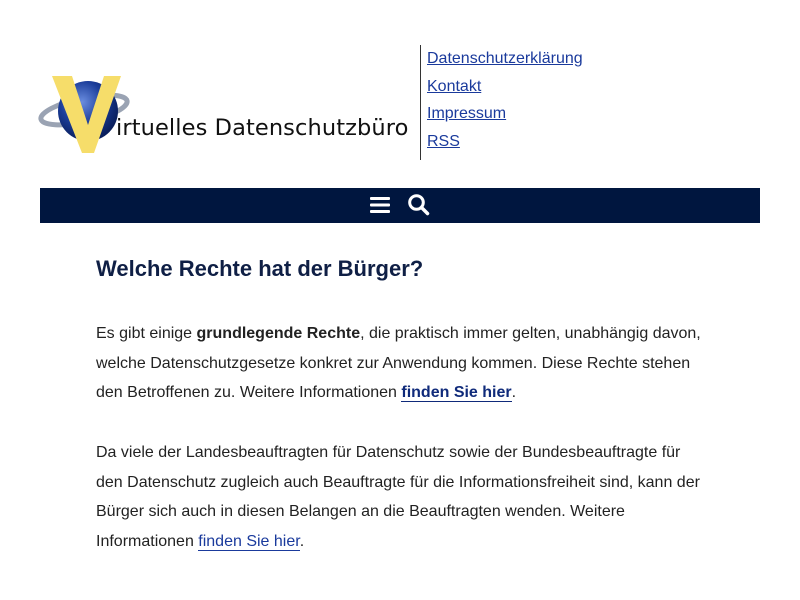  Describe the element at coordinates (380, 205) in the screenshot. I see `hamburger-icon` at that location.